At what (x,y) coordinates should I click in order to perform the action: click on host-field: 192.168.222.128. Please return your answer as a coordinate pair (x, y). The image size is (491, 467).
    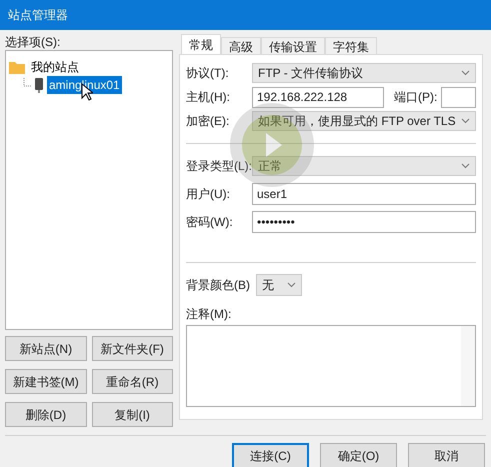
    Looking at the image, I should click on (318, 97).